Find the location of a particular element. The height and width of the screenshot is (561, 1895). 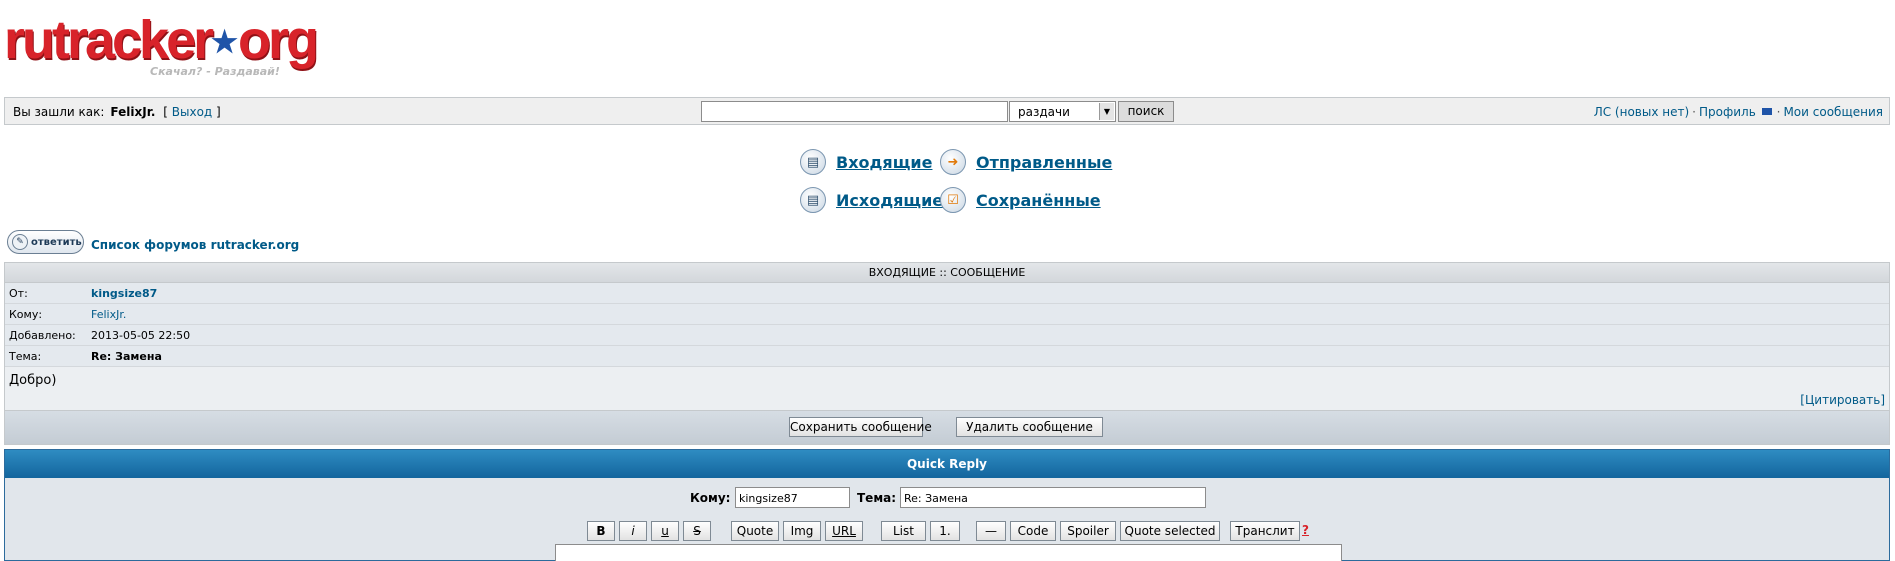

message-from-row: От: kingsize87 is located at coordinates (947, 293).